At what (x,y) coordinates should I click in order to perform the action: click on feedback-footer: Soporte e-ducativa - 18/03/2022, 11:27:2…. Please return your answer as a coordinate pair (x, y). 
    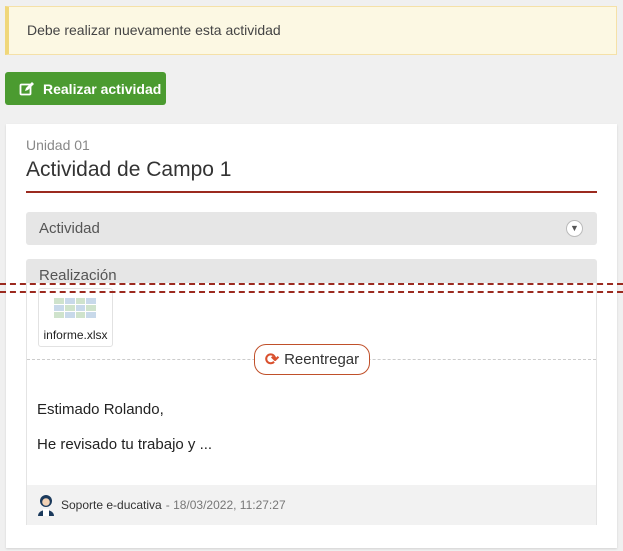
    Looking at the image, I should click on (311, 505).